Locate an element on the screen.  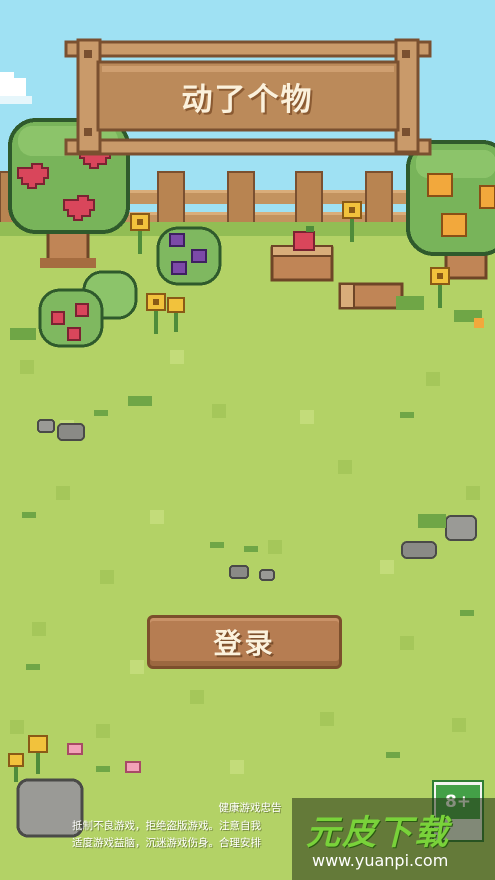
watermark-url: www.yuanpi.com is located at coordinates (380, 860).